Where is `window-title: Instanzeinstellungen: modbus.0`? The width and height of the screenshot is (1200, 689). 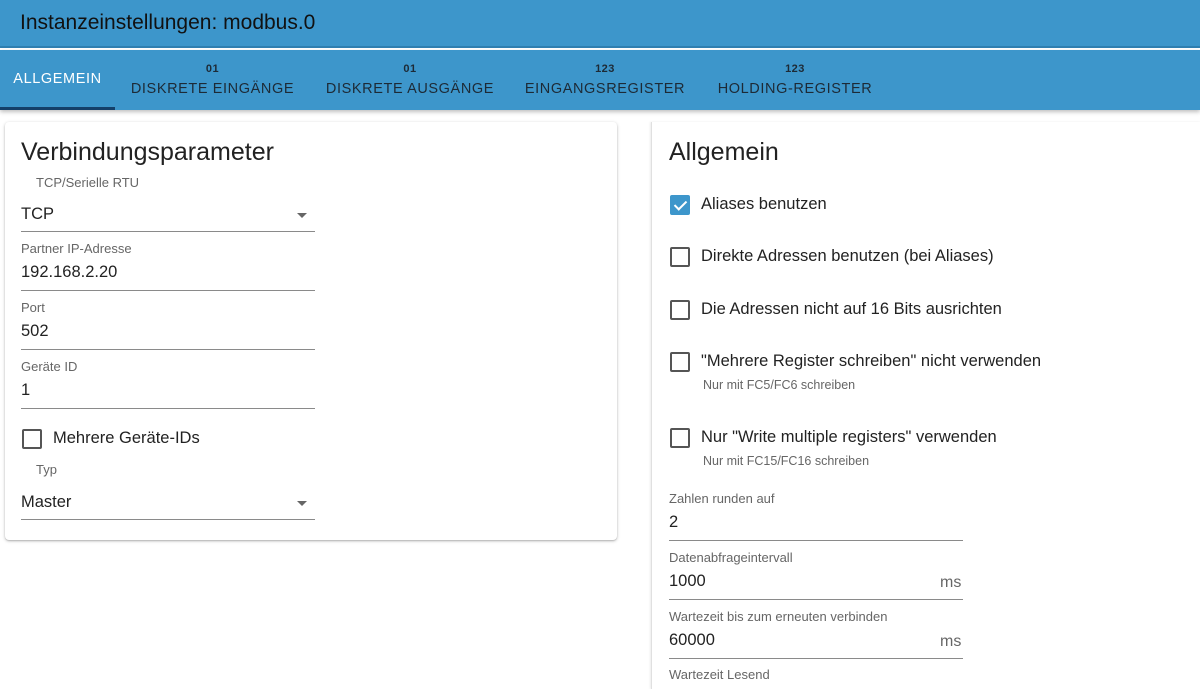 window-title: Instanzeinstellungen: modbus.0 is located at coordinates (168, 22).